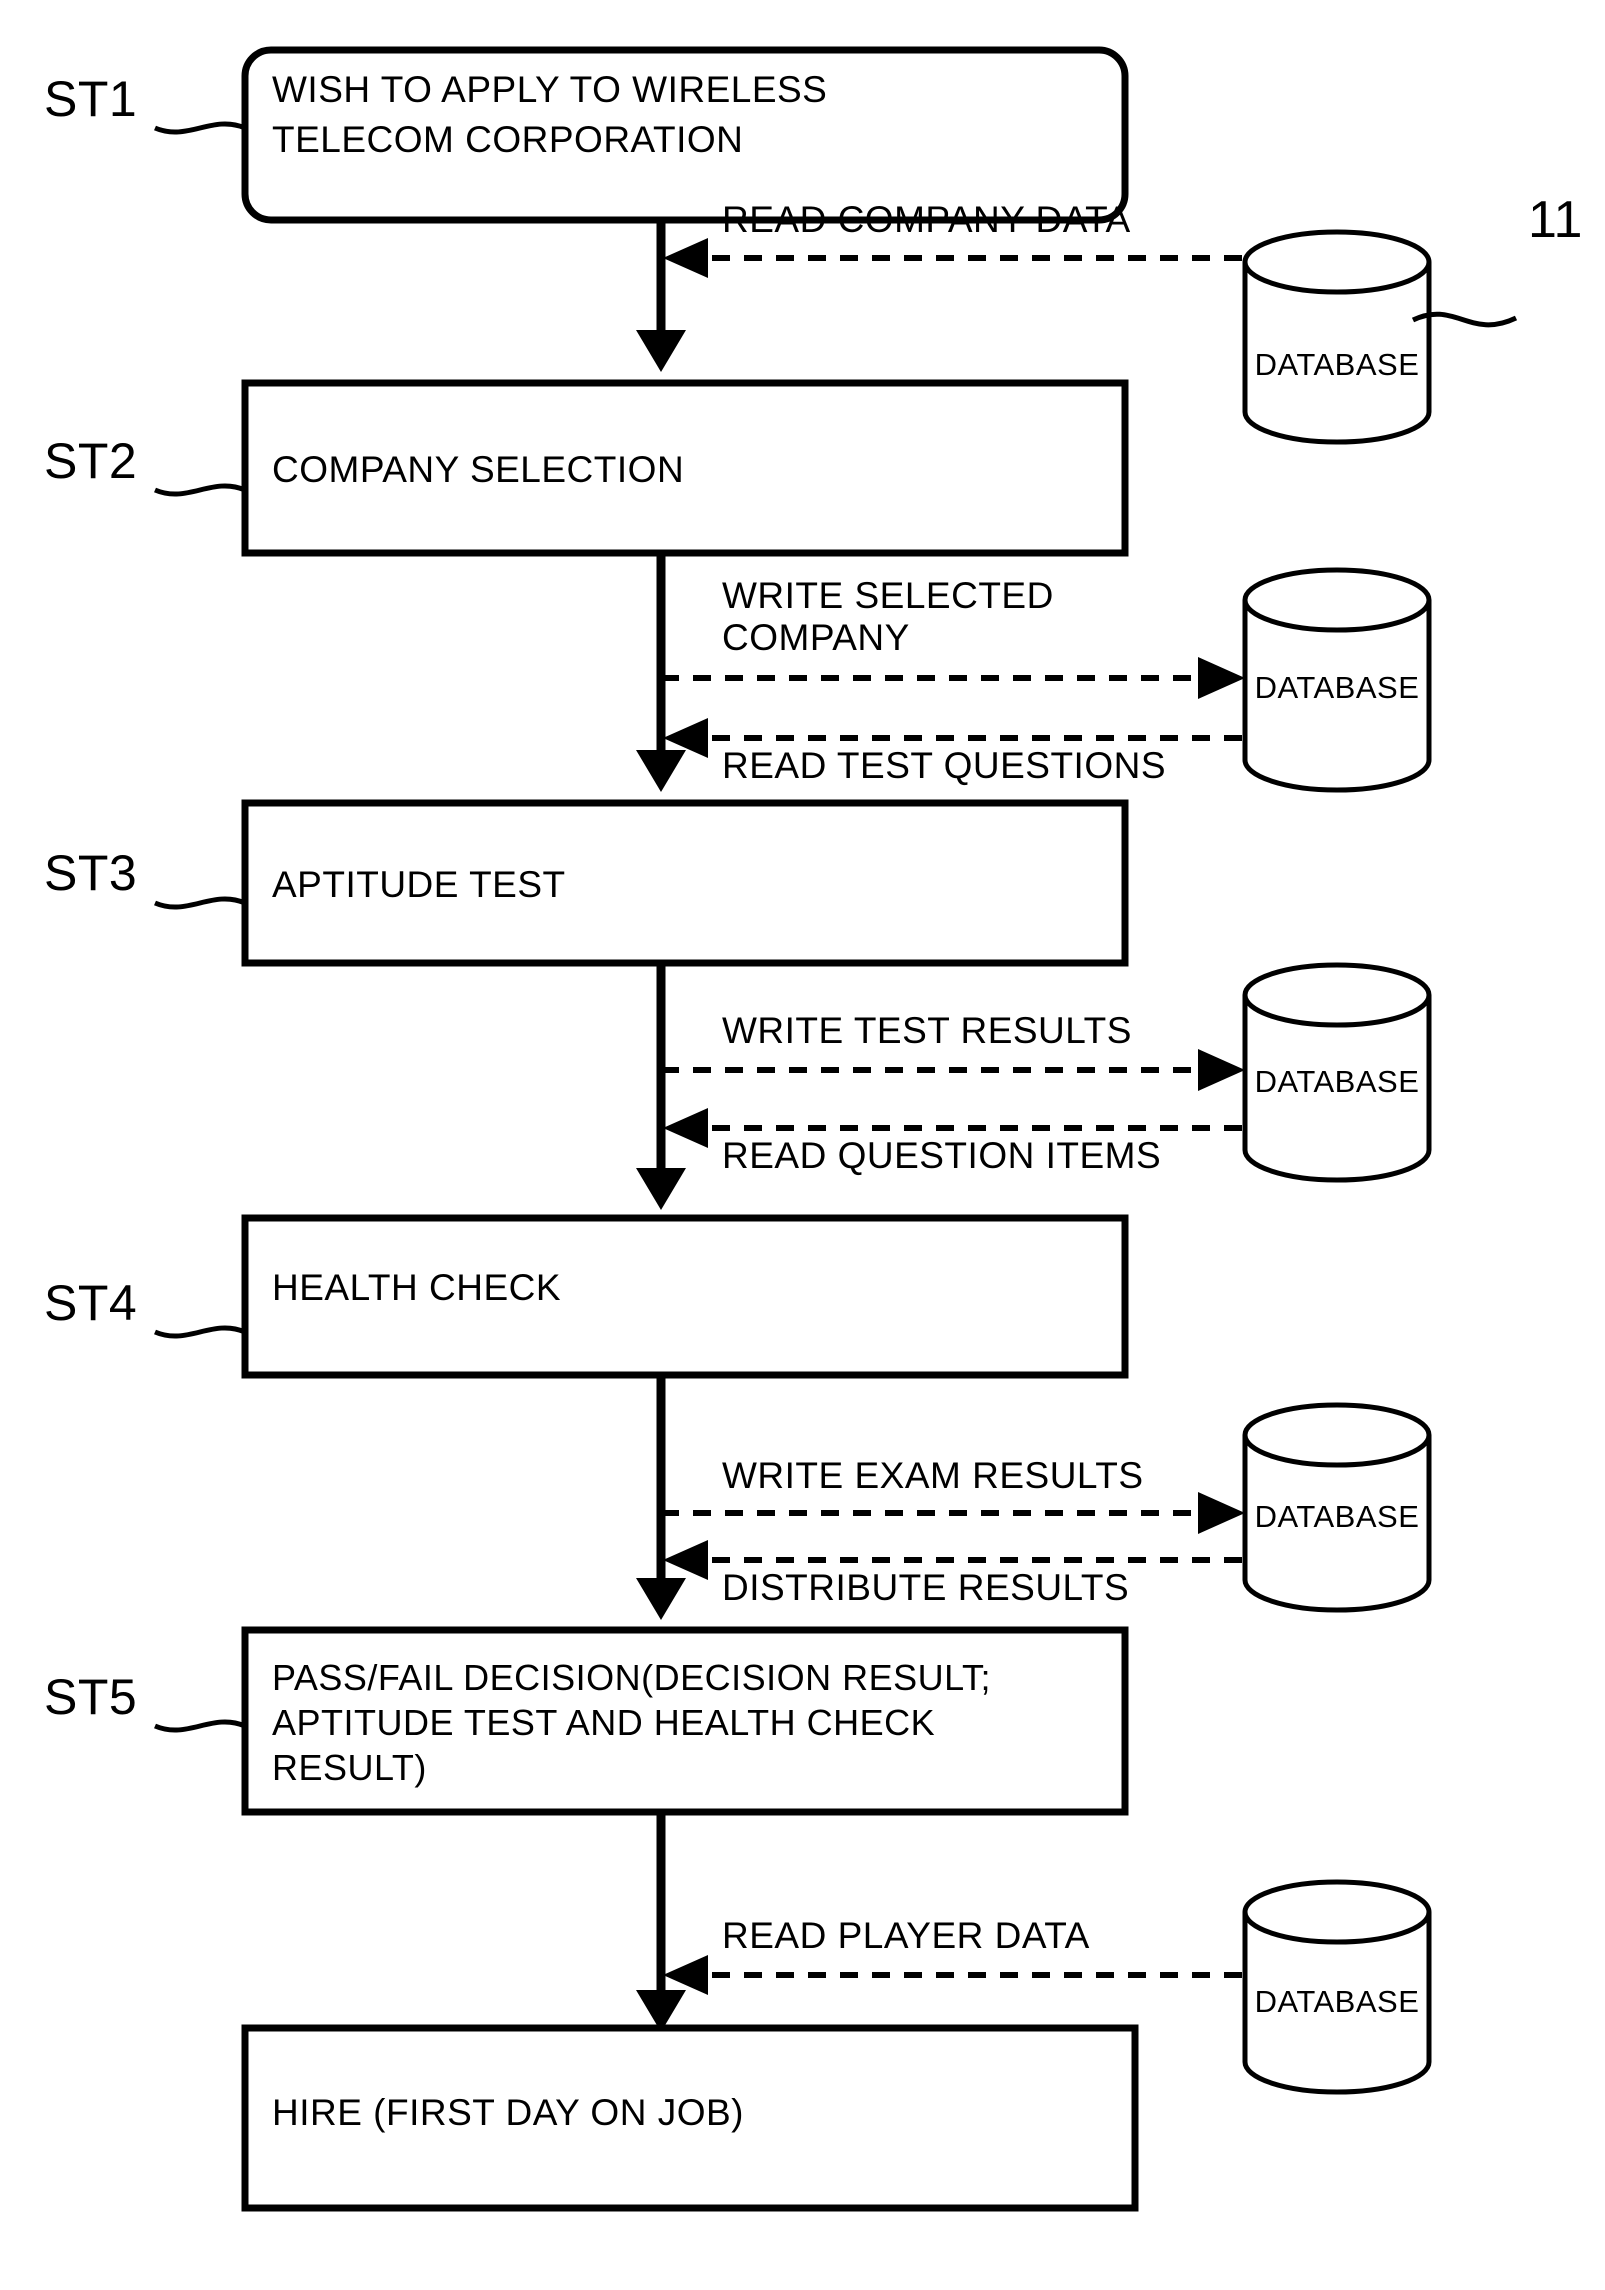 The width and height of the screenshot is (1605, 2290). Describe the element at coordinates (661, 1599) in the screenshot. I see `arrowhead-st5` at that location.